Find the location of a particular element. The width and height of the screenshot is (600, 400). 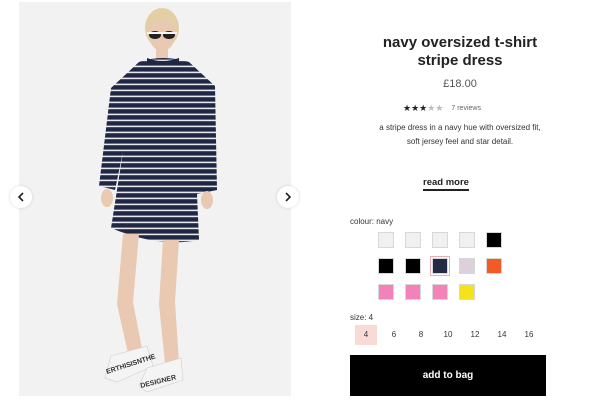

chevron-left-icon is located at coordinates (20, 197).